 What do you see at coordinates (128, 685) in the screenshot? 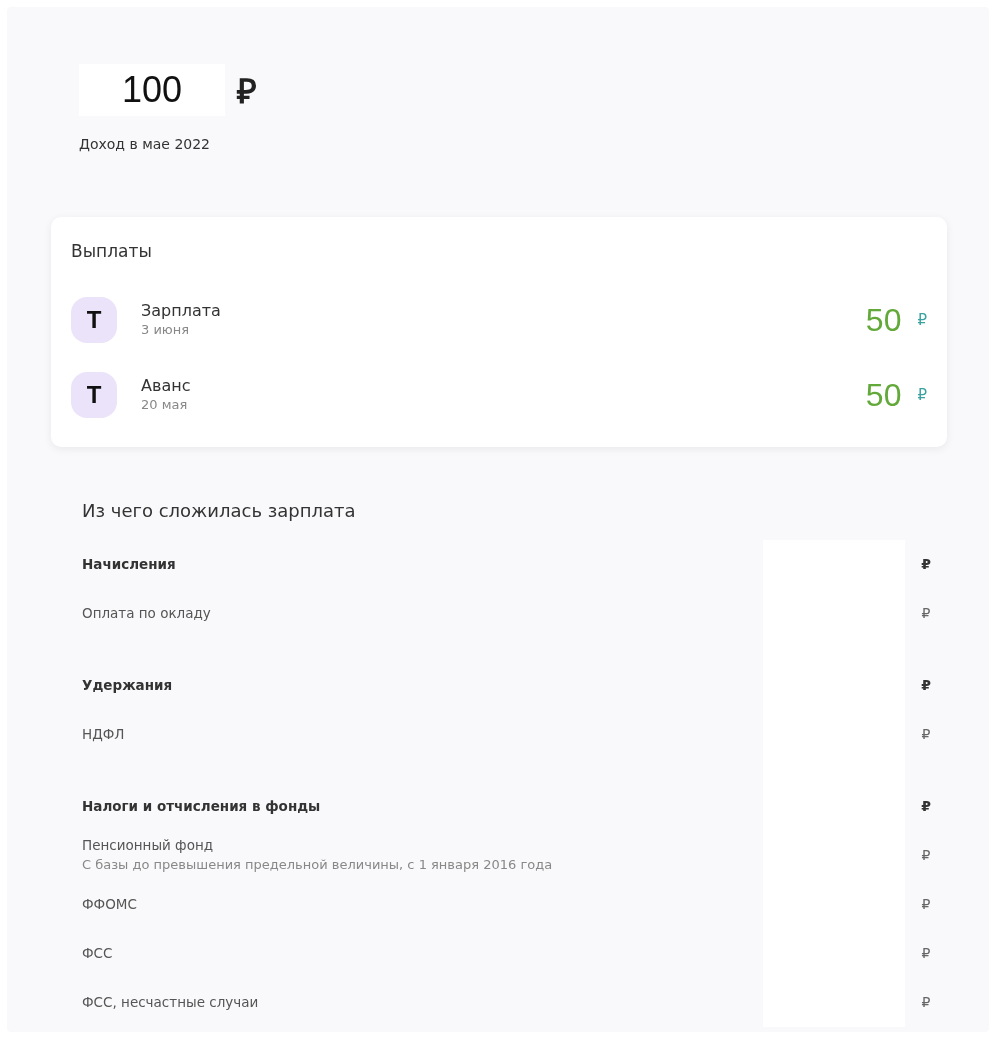
I see `category-label: Удержания` at bounding box center [128, 685].